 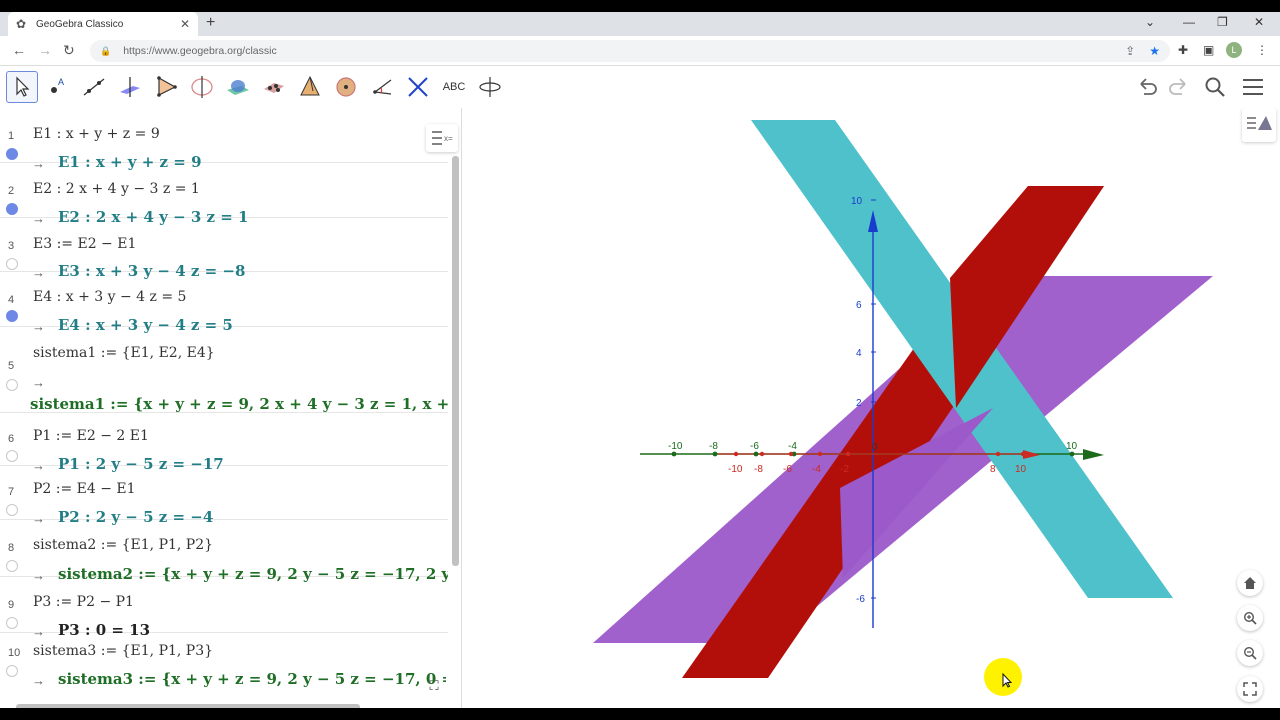 I want to click on z-axis-tick-label: 4, so click(x=859, y=353).